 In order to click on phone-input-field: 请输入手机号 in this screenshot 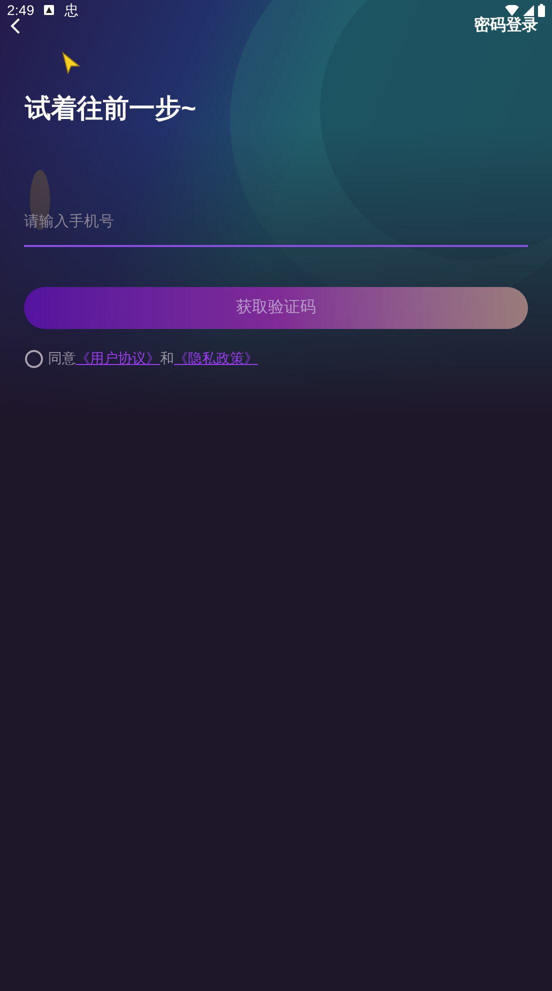, I will do `click(276, 229)`.